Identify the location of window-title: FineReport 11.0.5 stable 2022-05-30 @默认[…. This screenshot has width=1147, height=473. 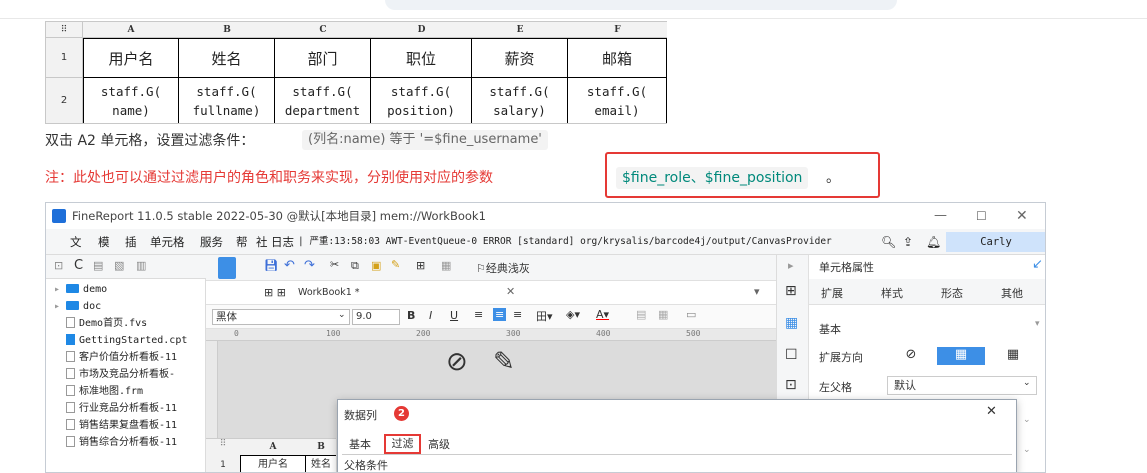
(279, 216).